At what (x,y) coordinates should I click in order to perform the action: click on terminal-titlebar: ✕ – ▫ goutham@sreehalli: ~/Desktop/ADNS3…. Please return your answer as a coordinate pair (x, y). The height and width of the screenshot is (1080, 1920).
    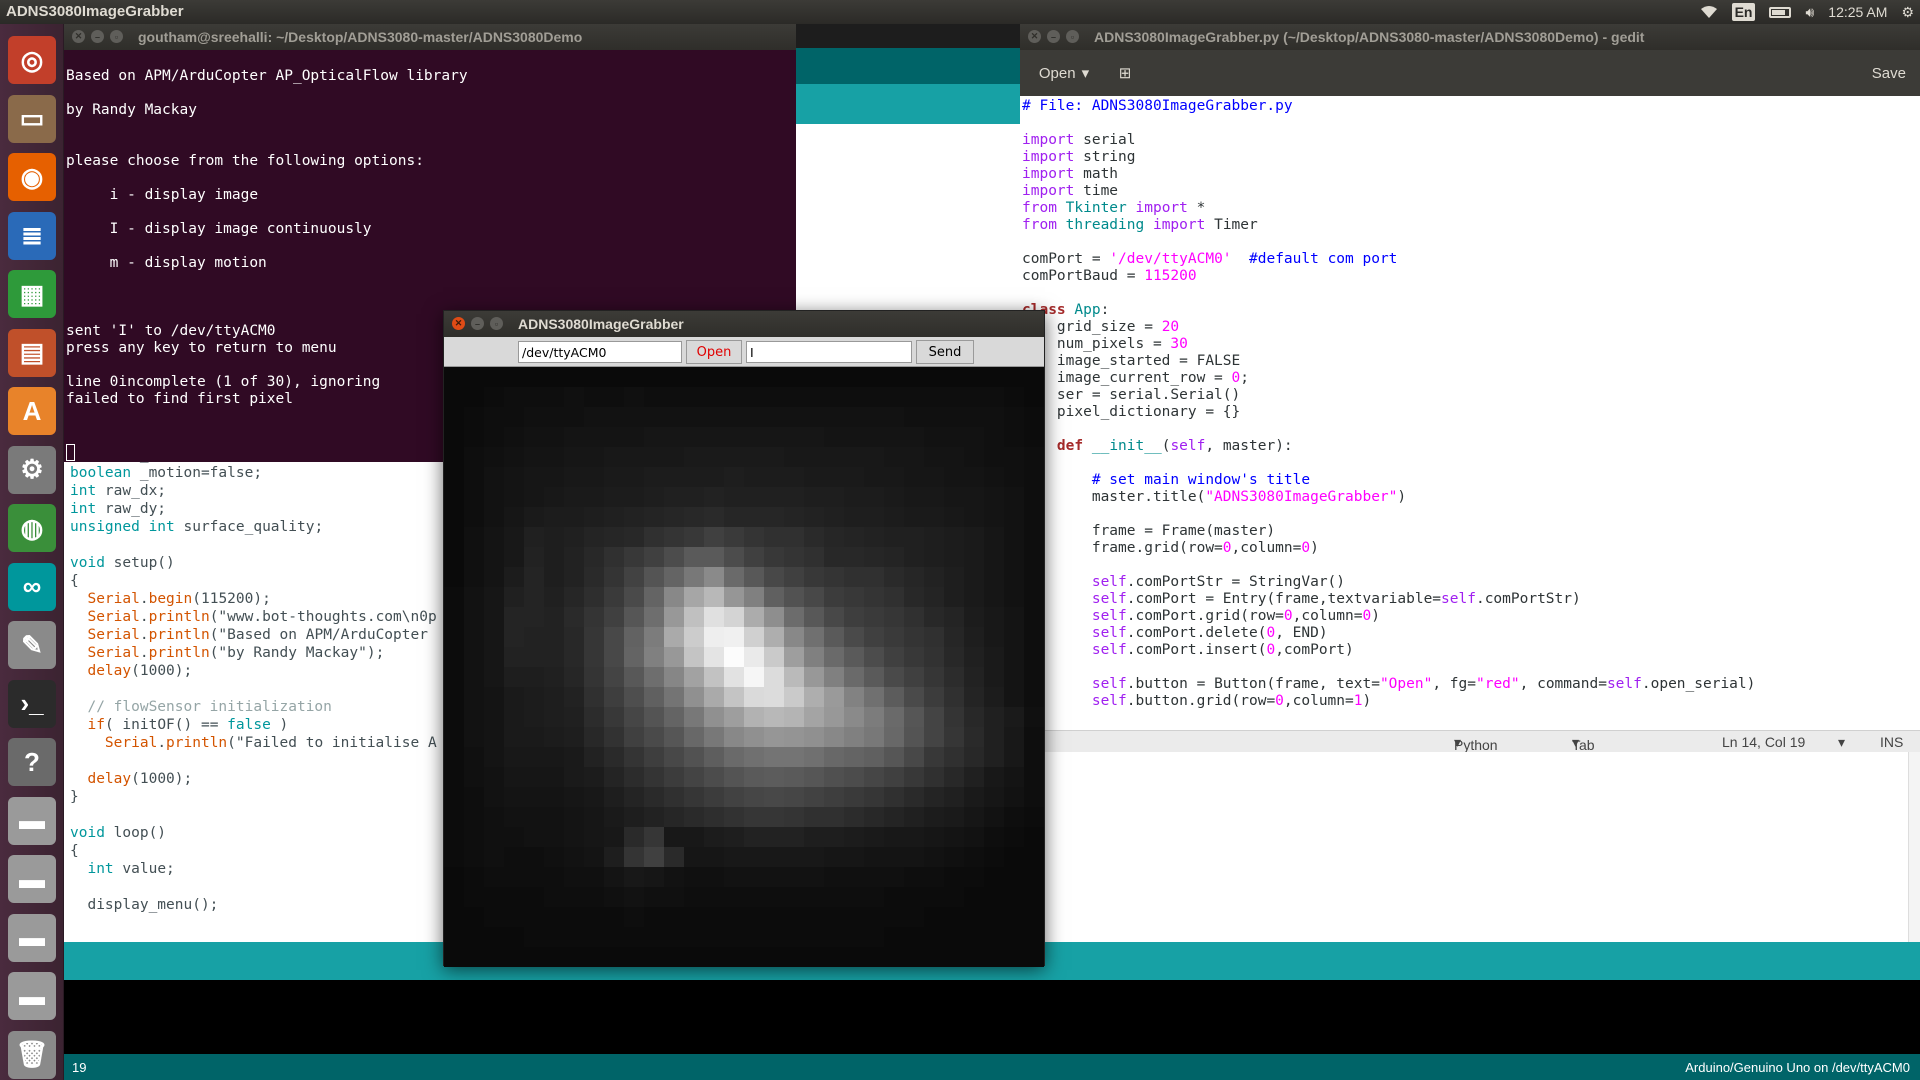
    Looking at the image, I should click on (430, 37).